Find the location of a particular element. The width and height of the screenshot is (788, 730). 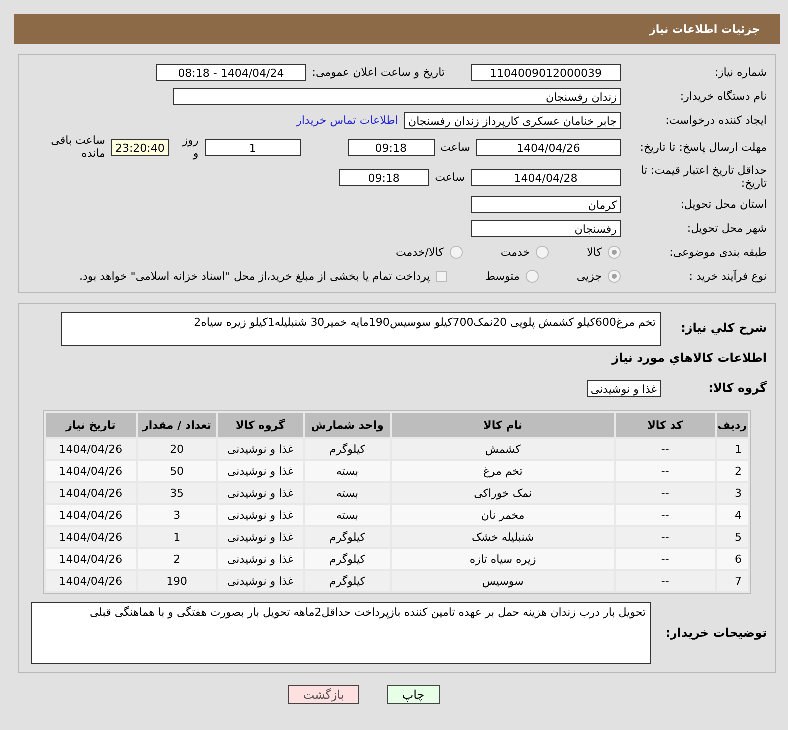

table-cell: 5 is located at coordinates (732, 537).